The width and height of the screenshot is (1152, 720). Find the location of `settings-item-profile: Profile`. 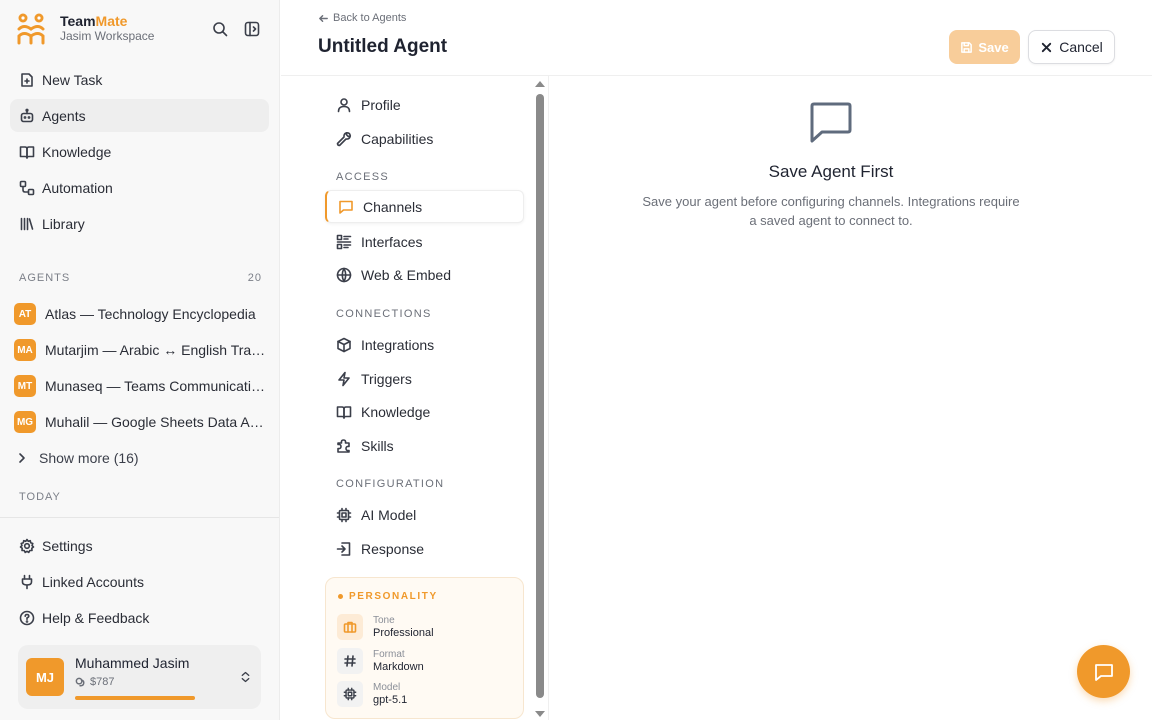

settings-item-profile: Profile is located at coordinates (424, 104).